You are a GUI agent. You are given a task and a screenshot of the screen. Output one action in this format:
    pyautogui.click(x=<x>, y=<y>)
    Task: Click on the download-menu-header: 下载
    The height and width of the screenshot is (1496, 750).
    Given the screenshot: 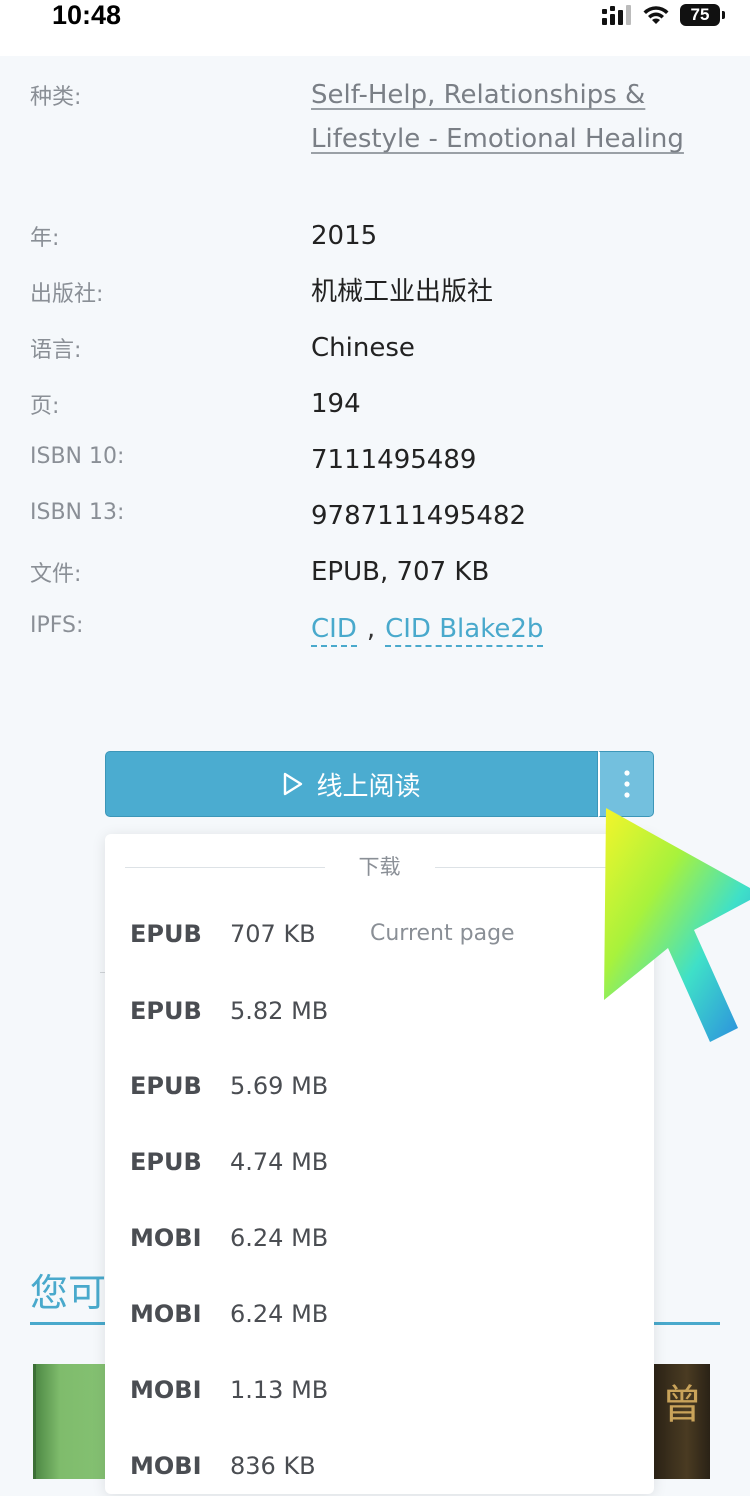 What is the action you would take?
    pyautogui.click(x=379, y=867)
    